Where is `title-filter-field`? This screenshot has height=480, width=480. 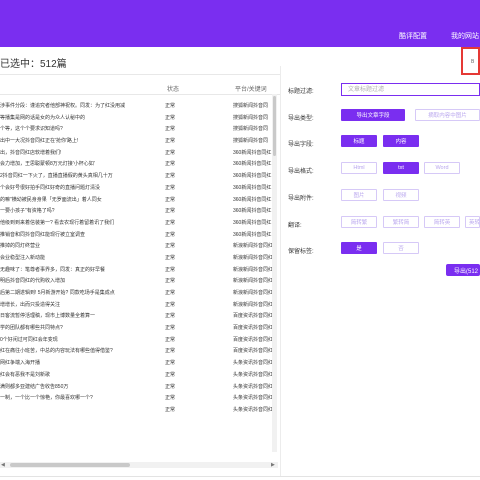
title-filter-field is located at coordinates (410, 89).